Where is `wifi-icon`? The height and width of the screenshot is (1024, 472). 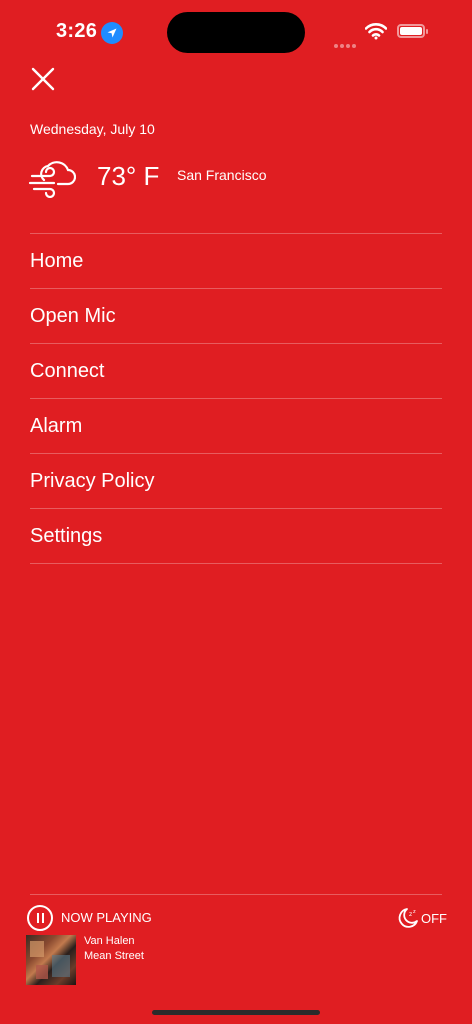 wifi-icon is located at coordinates (376, 31).